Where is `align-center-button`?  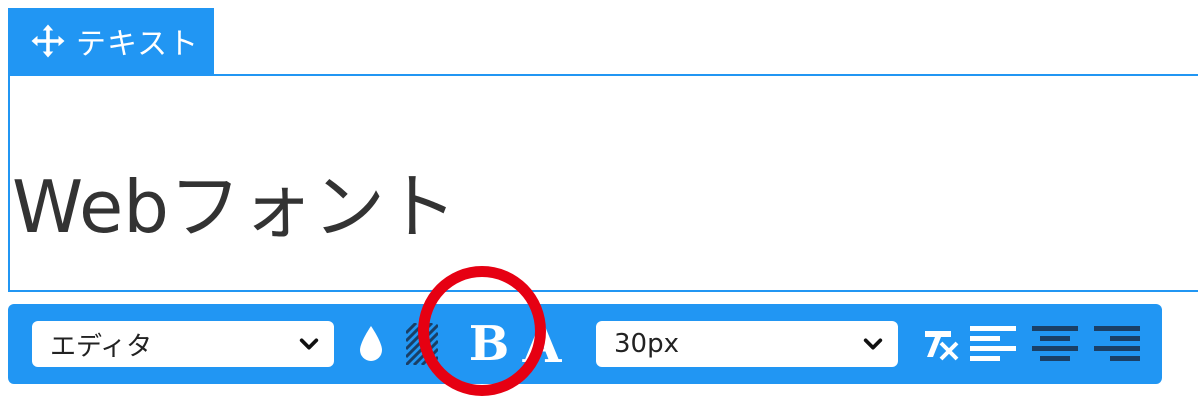 align-center-button is located at coordinates (1055, 344).